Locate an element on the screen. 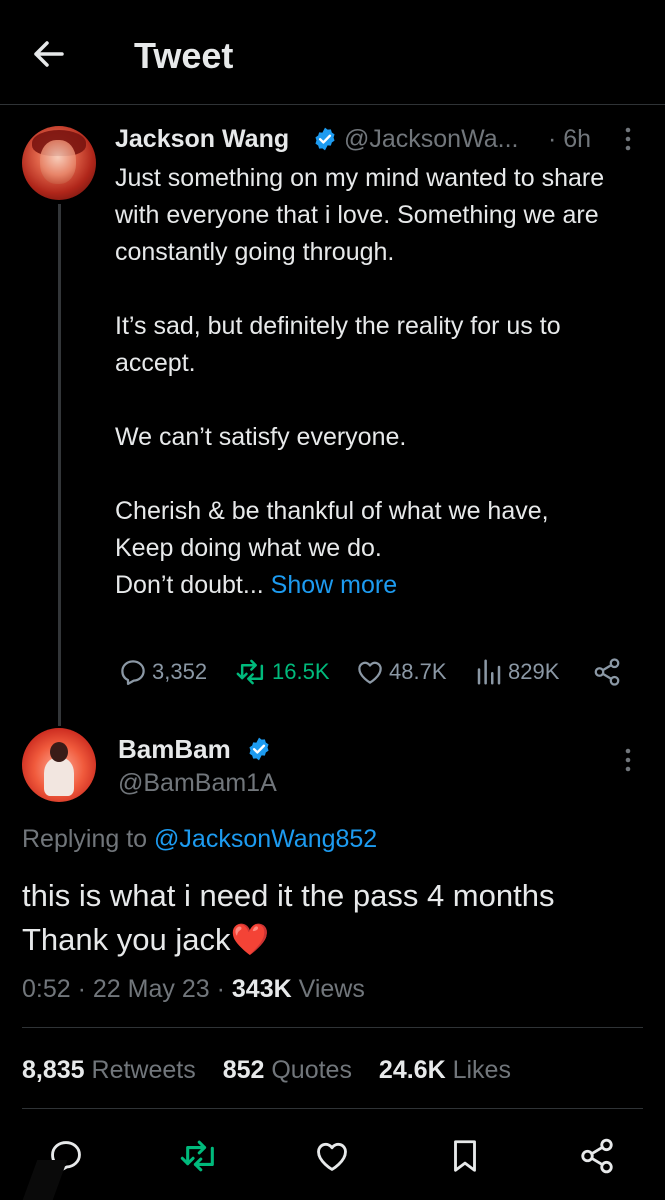  tweet-line: Keep doing what we do. is located at coordinates (248, 548).